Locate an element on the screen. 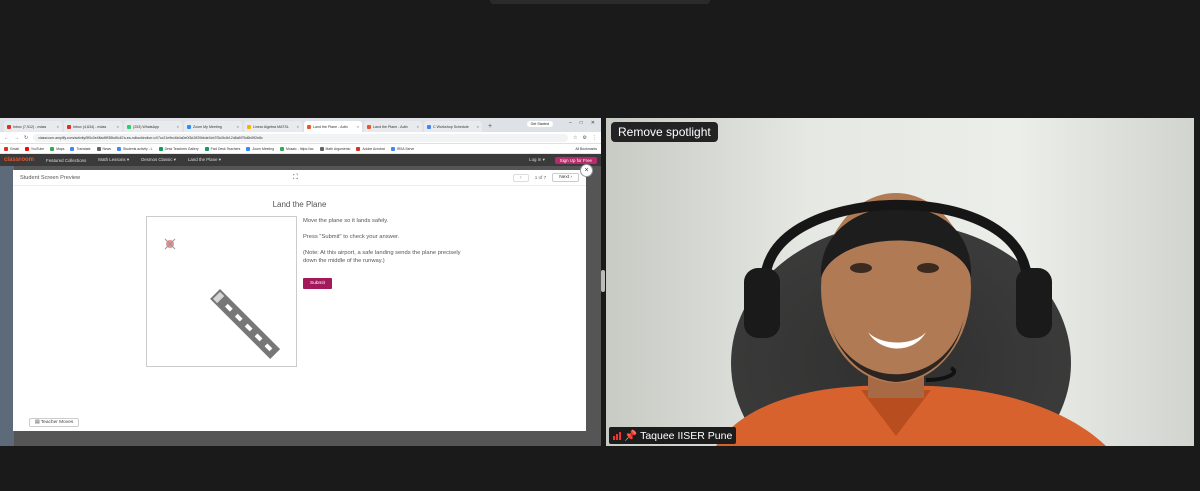 This screenshot has width=1200, height=491. maximize-icon: □ is located at coordinates (581, 123).